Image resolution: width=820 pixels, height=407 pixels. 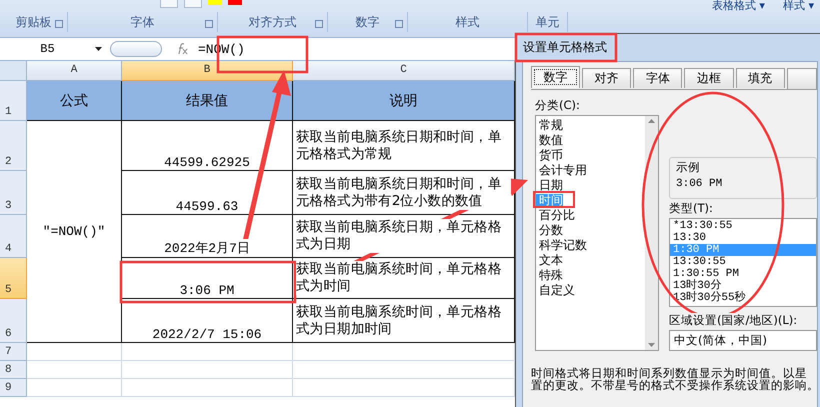 What do you see at coordinates (555, 290) in the screenshot?
I see `list-item: 自定义` at bounding box center [555, 290].